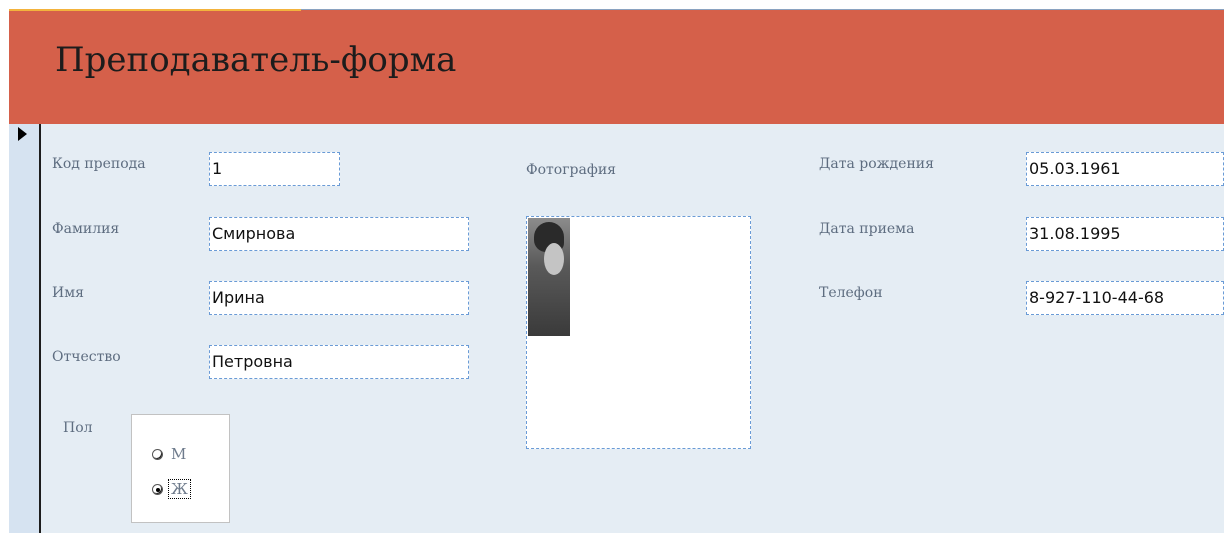 This screenshot has width=1224, height=533. Describe the element at coordinates (1125, 169) in the screenshot. I see `birth-date-field: 05.03.1961` at that location.